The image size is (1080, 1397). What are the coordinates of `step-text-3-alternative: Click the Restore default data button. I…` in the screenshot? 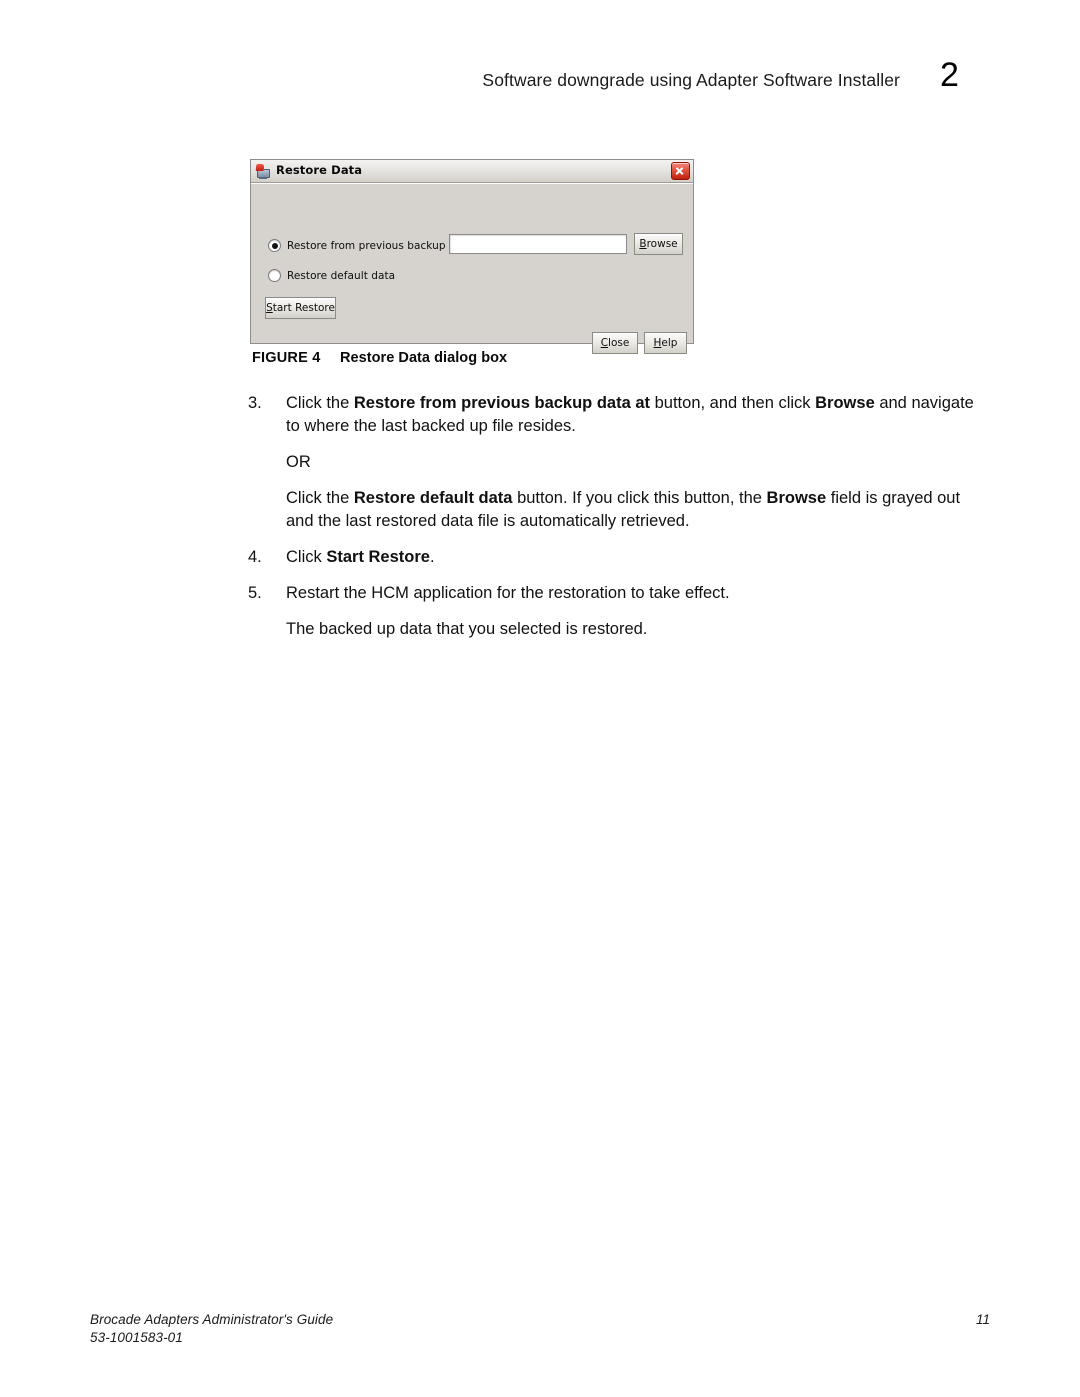 It's located at (635, 510).